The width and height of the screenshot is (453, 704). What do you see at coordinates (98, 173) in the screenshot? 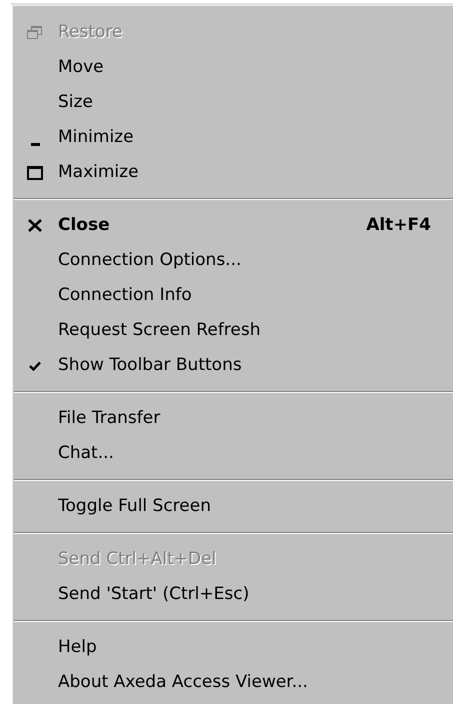
I see `menu-item: Maximize` at bounding box center [98, 173].